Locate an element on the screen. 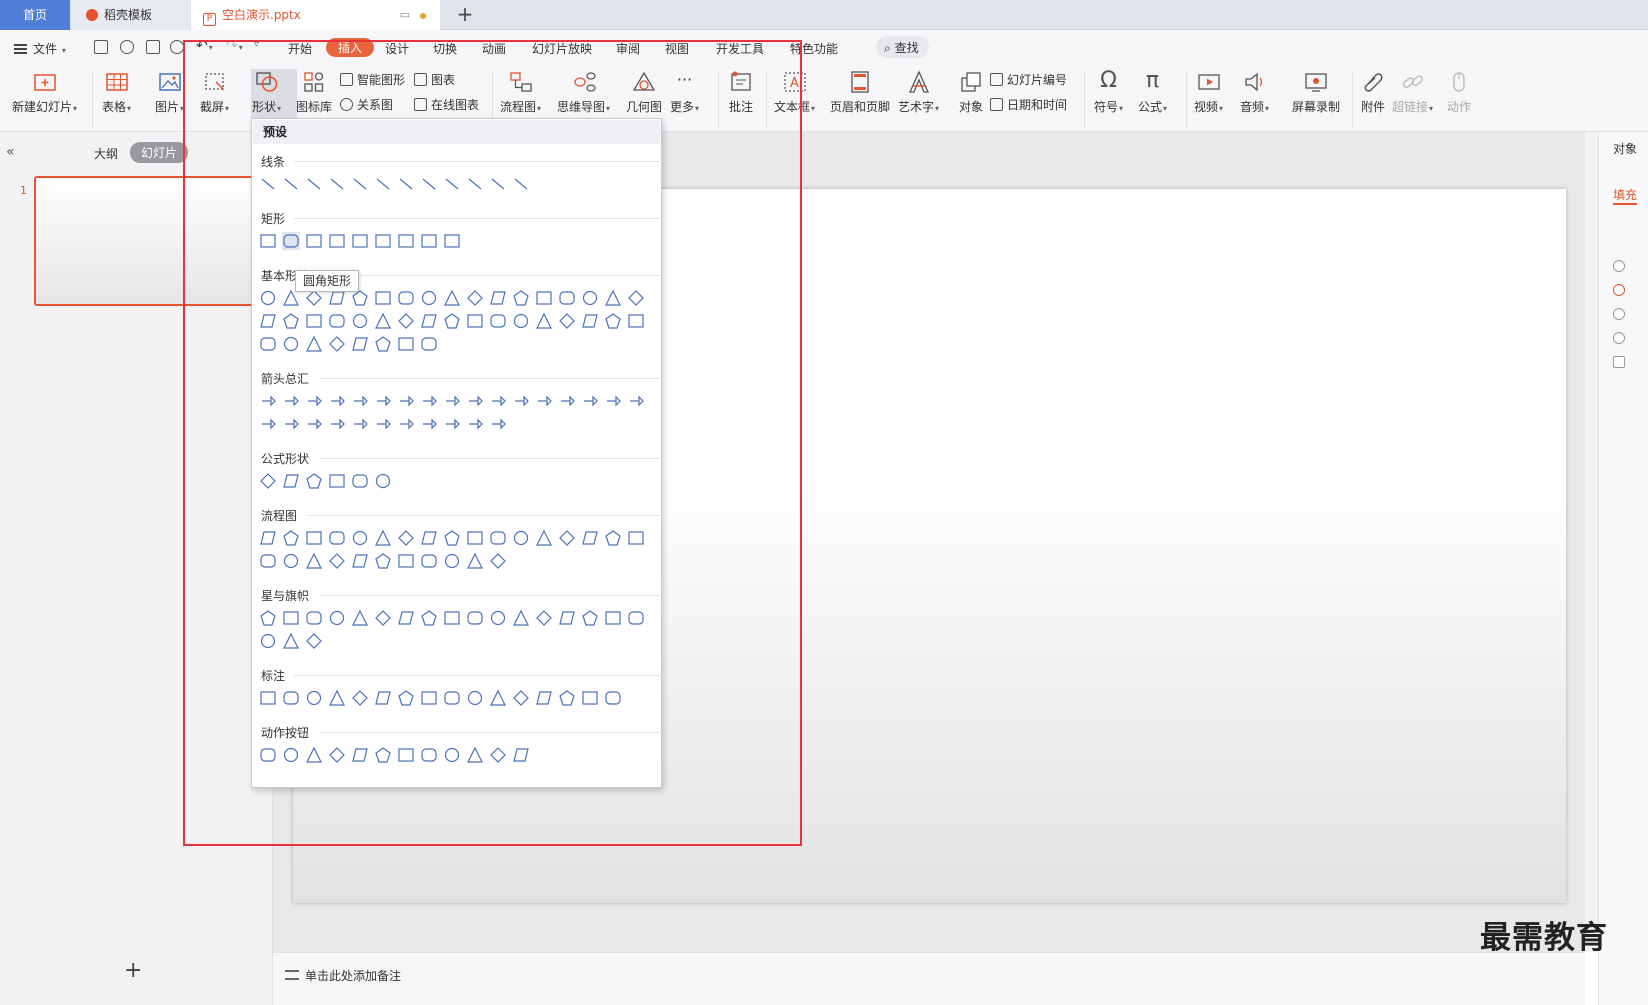 Image resolution: width=1648 pixels, height=1005 pixels. outline-tab: 大纲 is located at coordinates (106, 153).